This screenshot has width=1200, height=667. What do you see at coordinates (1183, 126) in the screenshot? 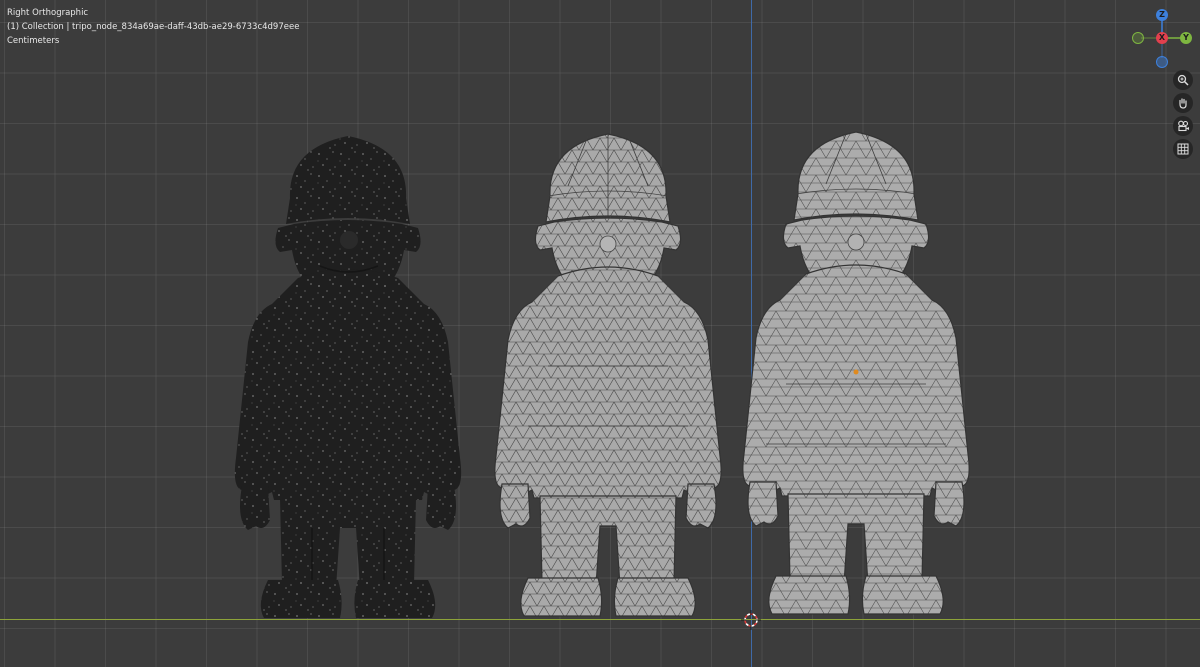
I see `camera-view-icon` at bounding box center [1183, 126].